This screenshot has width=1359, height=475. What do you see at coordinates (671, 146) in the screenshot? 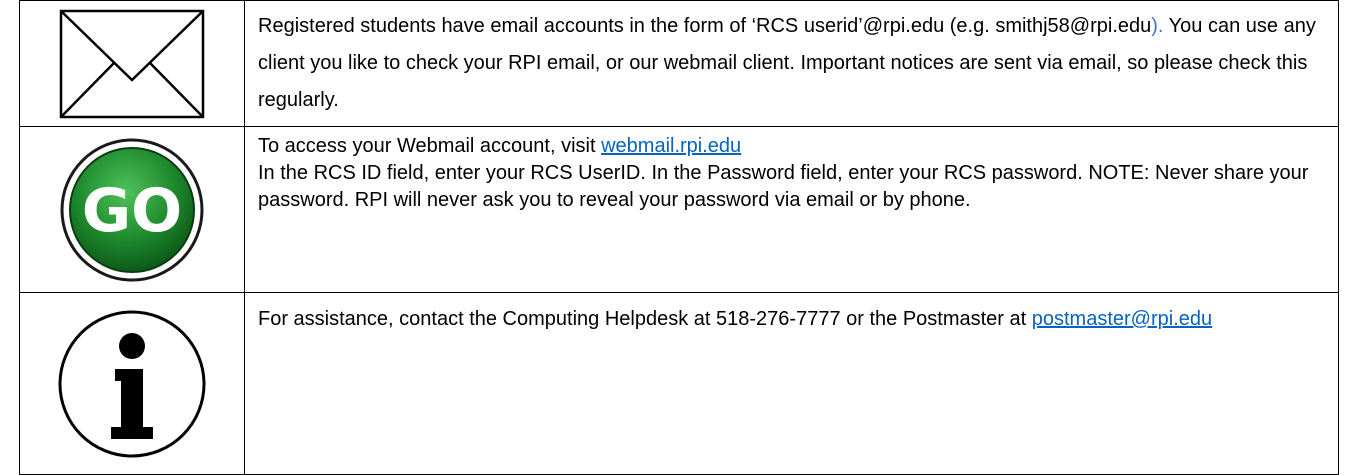
I see `webmail-link: webmail.rpi.edu` at bounding box center [671, 146].